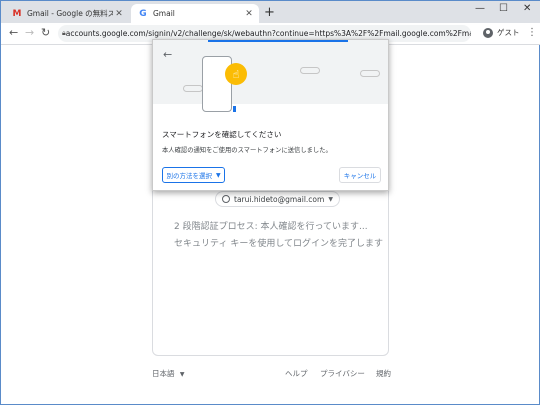 The height and width of the screenshot is (405, 540). I want to click on tab-gmail-storage: M Gmail - Google の無料ストレージと ✕, so click(67, 13).